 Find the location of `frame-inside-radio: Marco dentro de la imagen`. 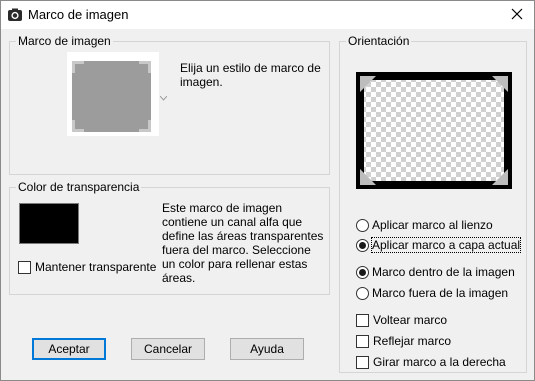

frame-inside-radio: Marco dentro de la imagen is located at coordinates (435, 272).